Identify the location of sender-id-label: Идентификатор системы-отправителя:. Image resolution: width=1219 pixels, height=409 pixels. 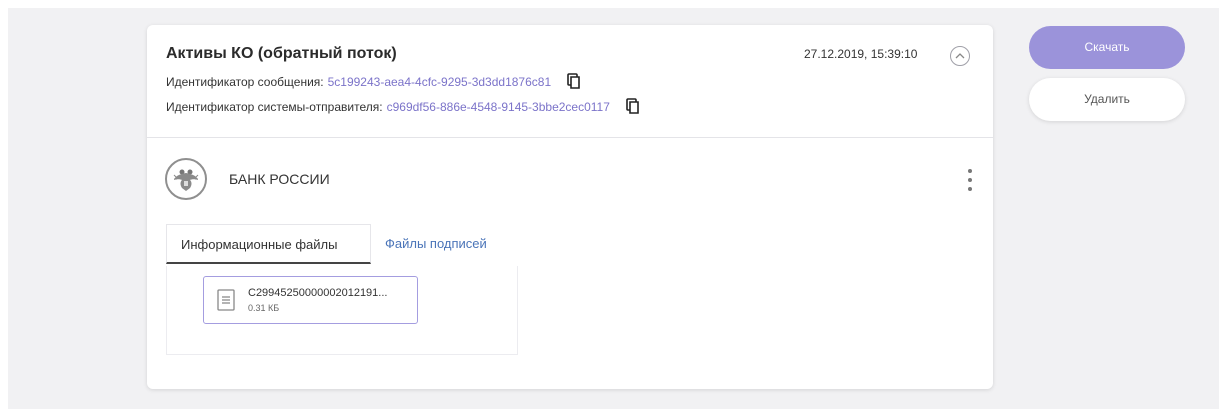
(274, 107).